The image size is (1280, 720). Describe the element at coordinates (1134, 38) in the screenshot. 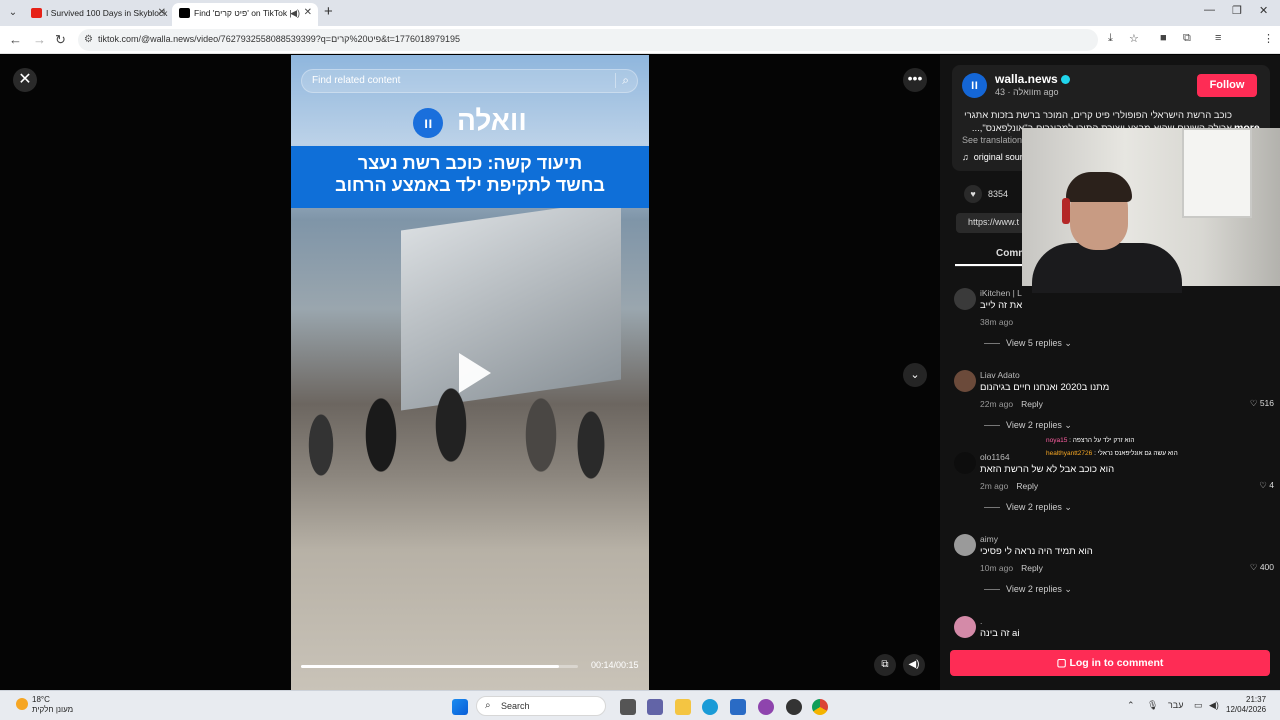

I see `bookmark-star-icon: ☆` at that location.